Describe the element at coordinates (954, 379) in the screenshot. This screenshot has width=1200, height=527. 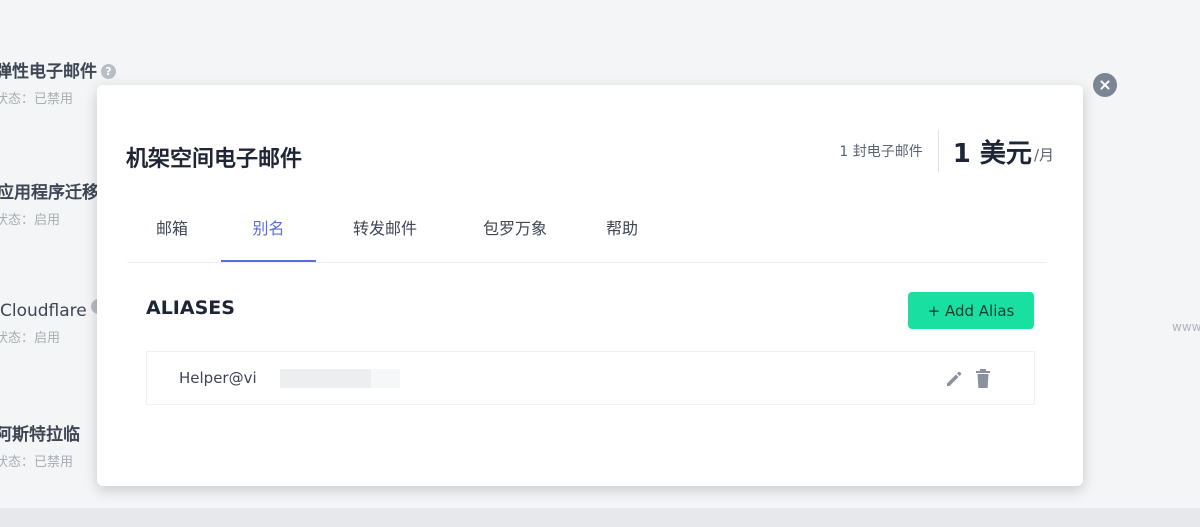
I see `pencil-icon` at that location.